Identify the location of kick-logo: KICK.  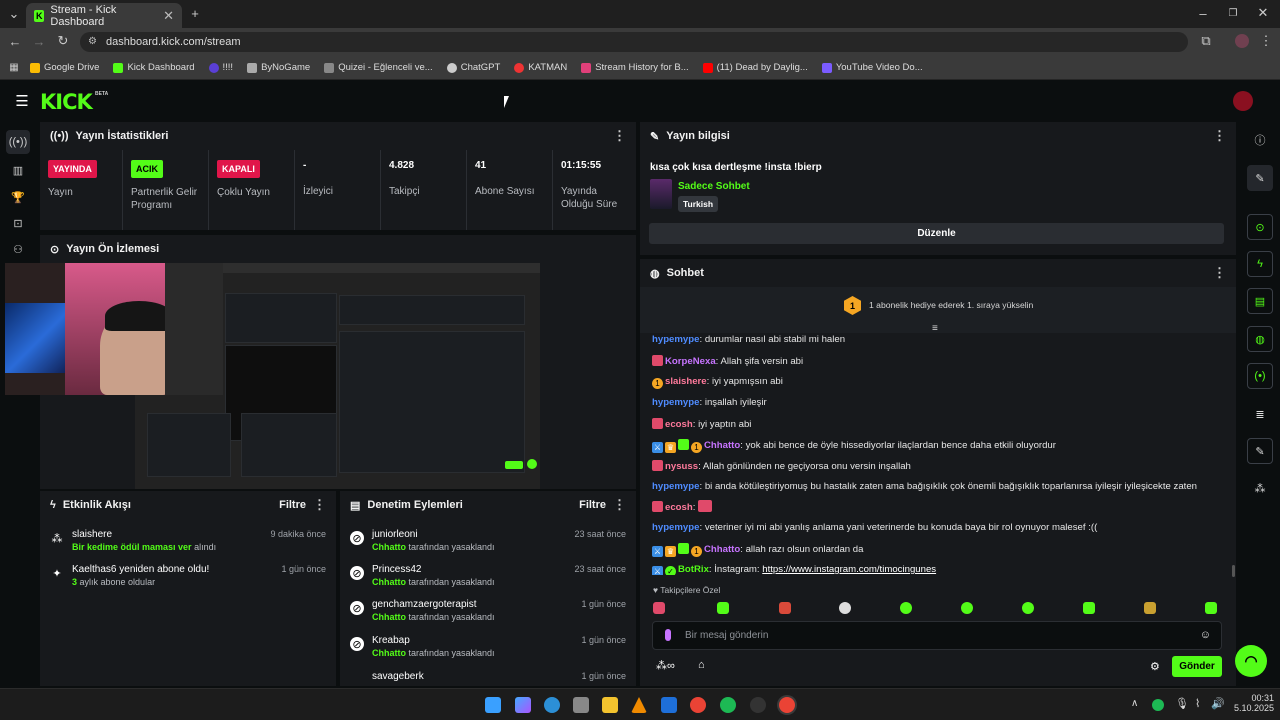
(66, 102).